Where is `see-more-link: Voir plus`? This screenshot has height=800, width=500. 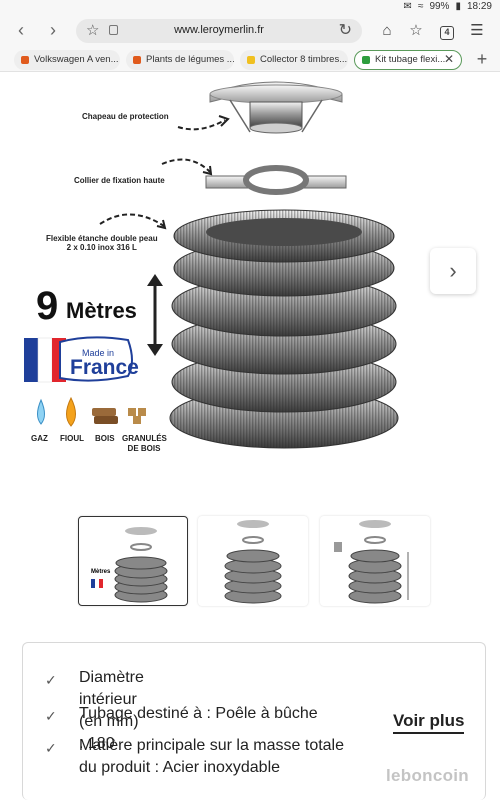 see-more-link: Voir plus is located at coordinates (429, 722).